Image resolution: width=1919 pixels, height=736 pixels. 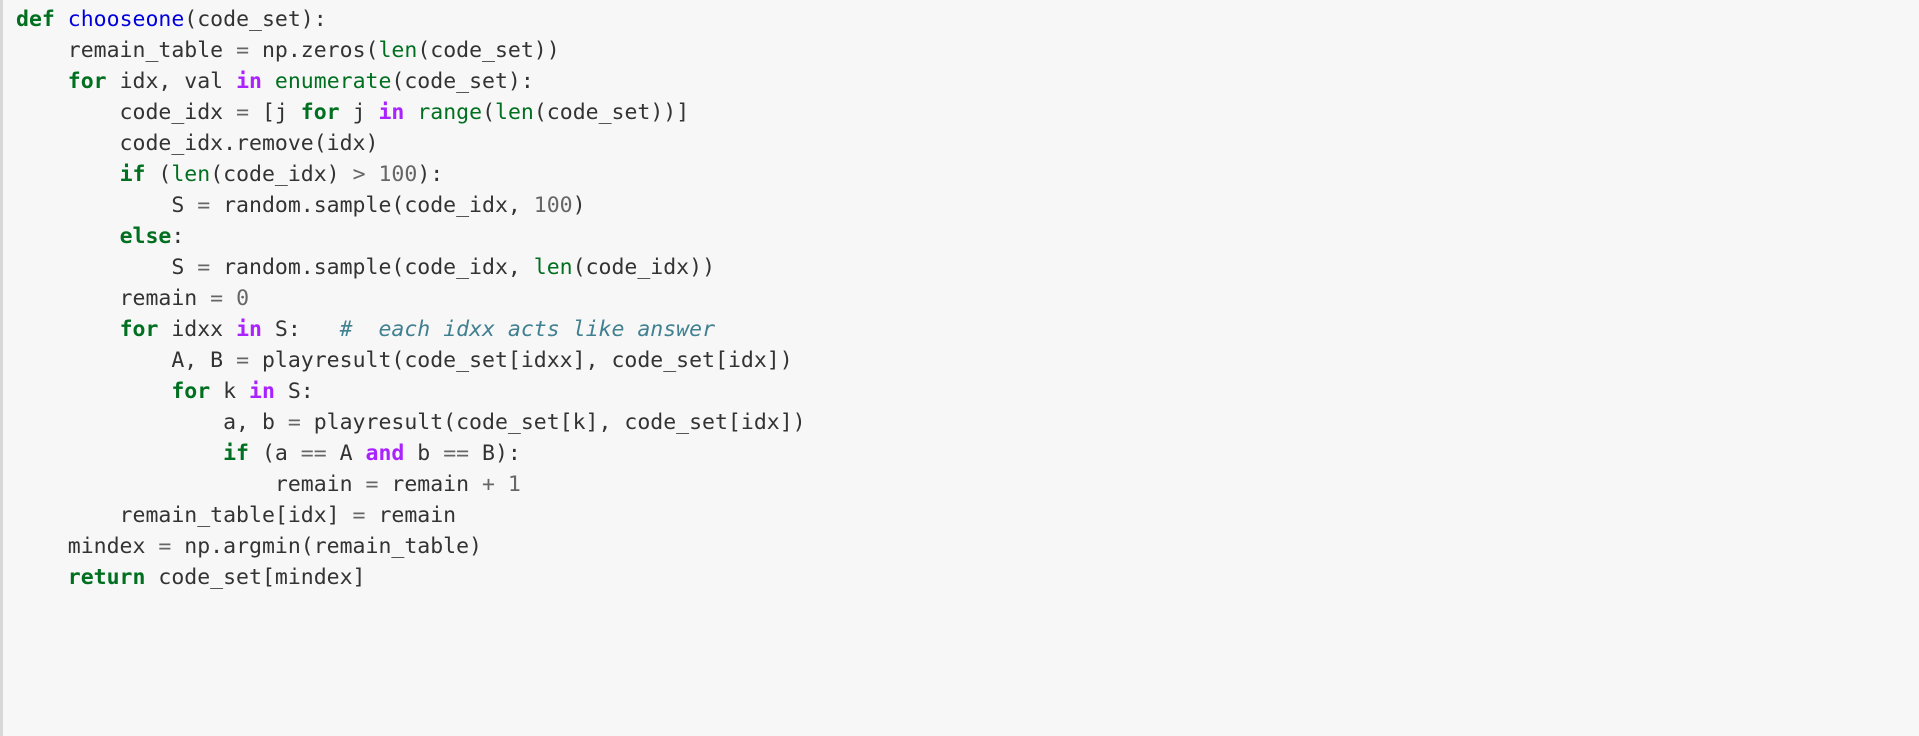 What do you see at coordinates (579, 205) in the screenshot?
I see `code-token: )` at bounding box center [579, 205].